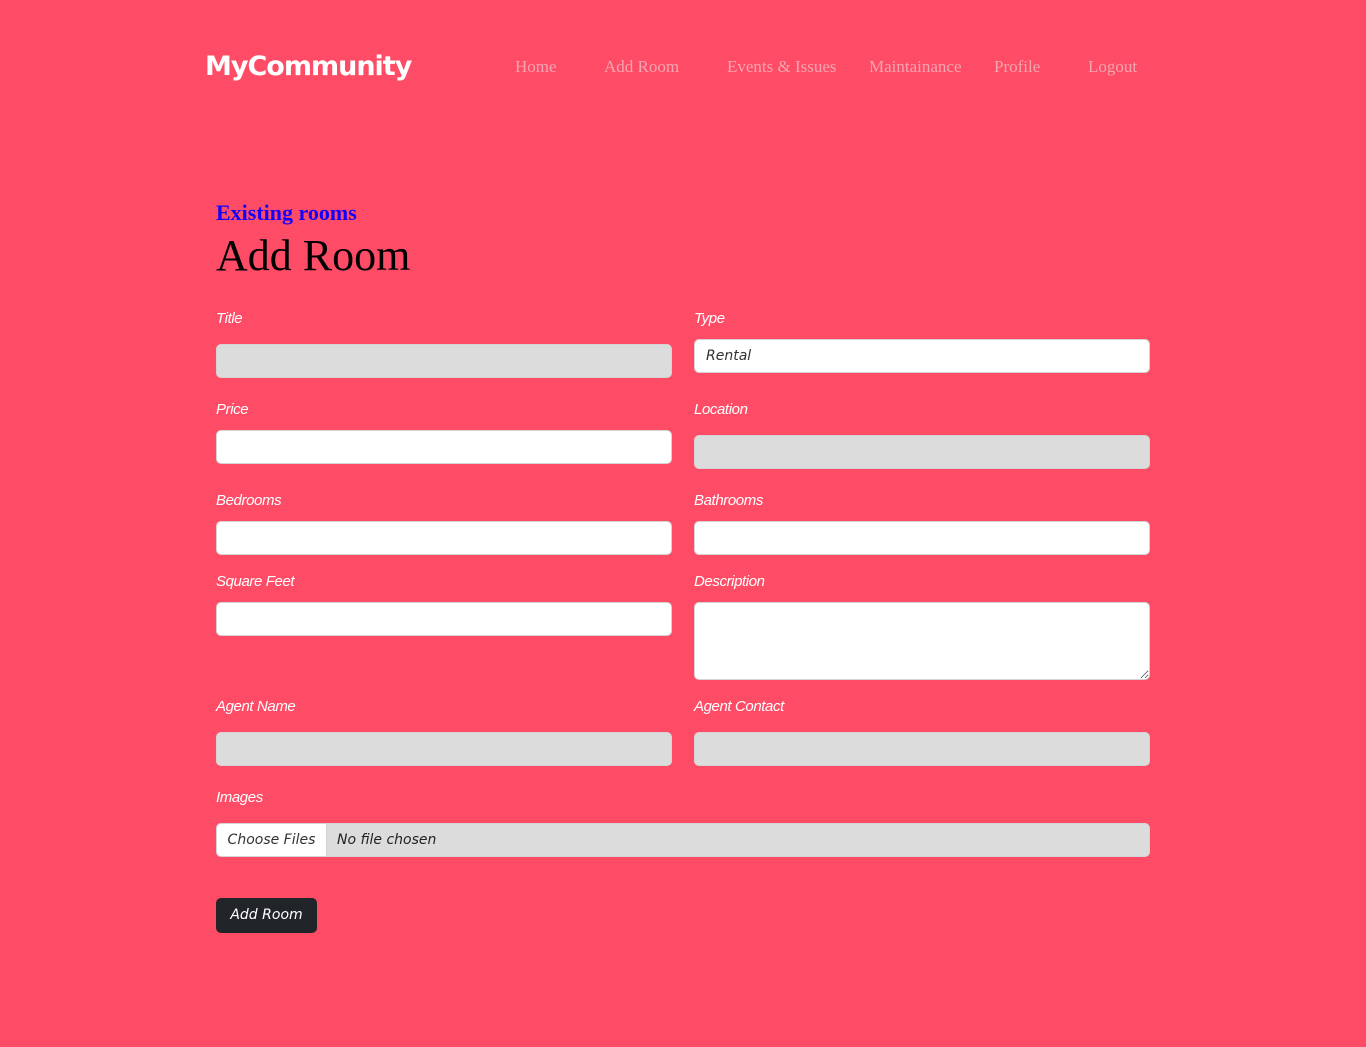 This screenshot has width=1366, height=1047. I want to click on agent-contact-label: Agent Contact, so click(739, 706).